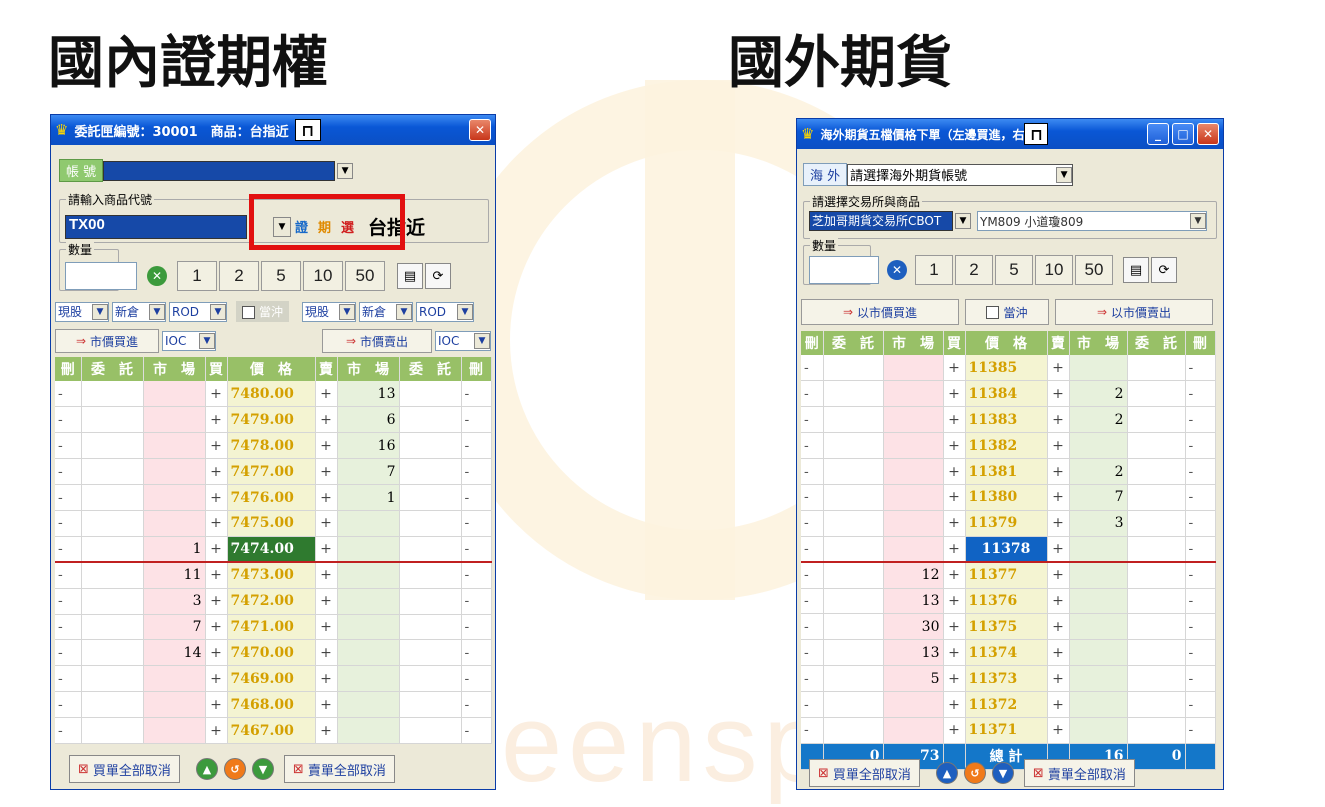 The image size is (1325, 807). What do you see at coordinates (273, 730) in the screenshot?
I see `book-row: - +7467.00 + -` at bounding box center [273, 730].